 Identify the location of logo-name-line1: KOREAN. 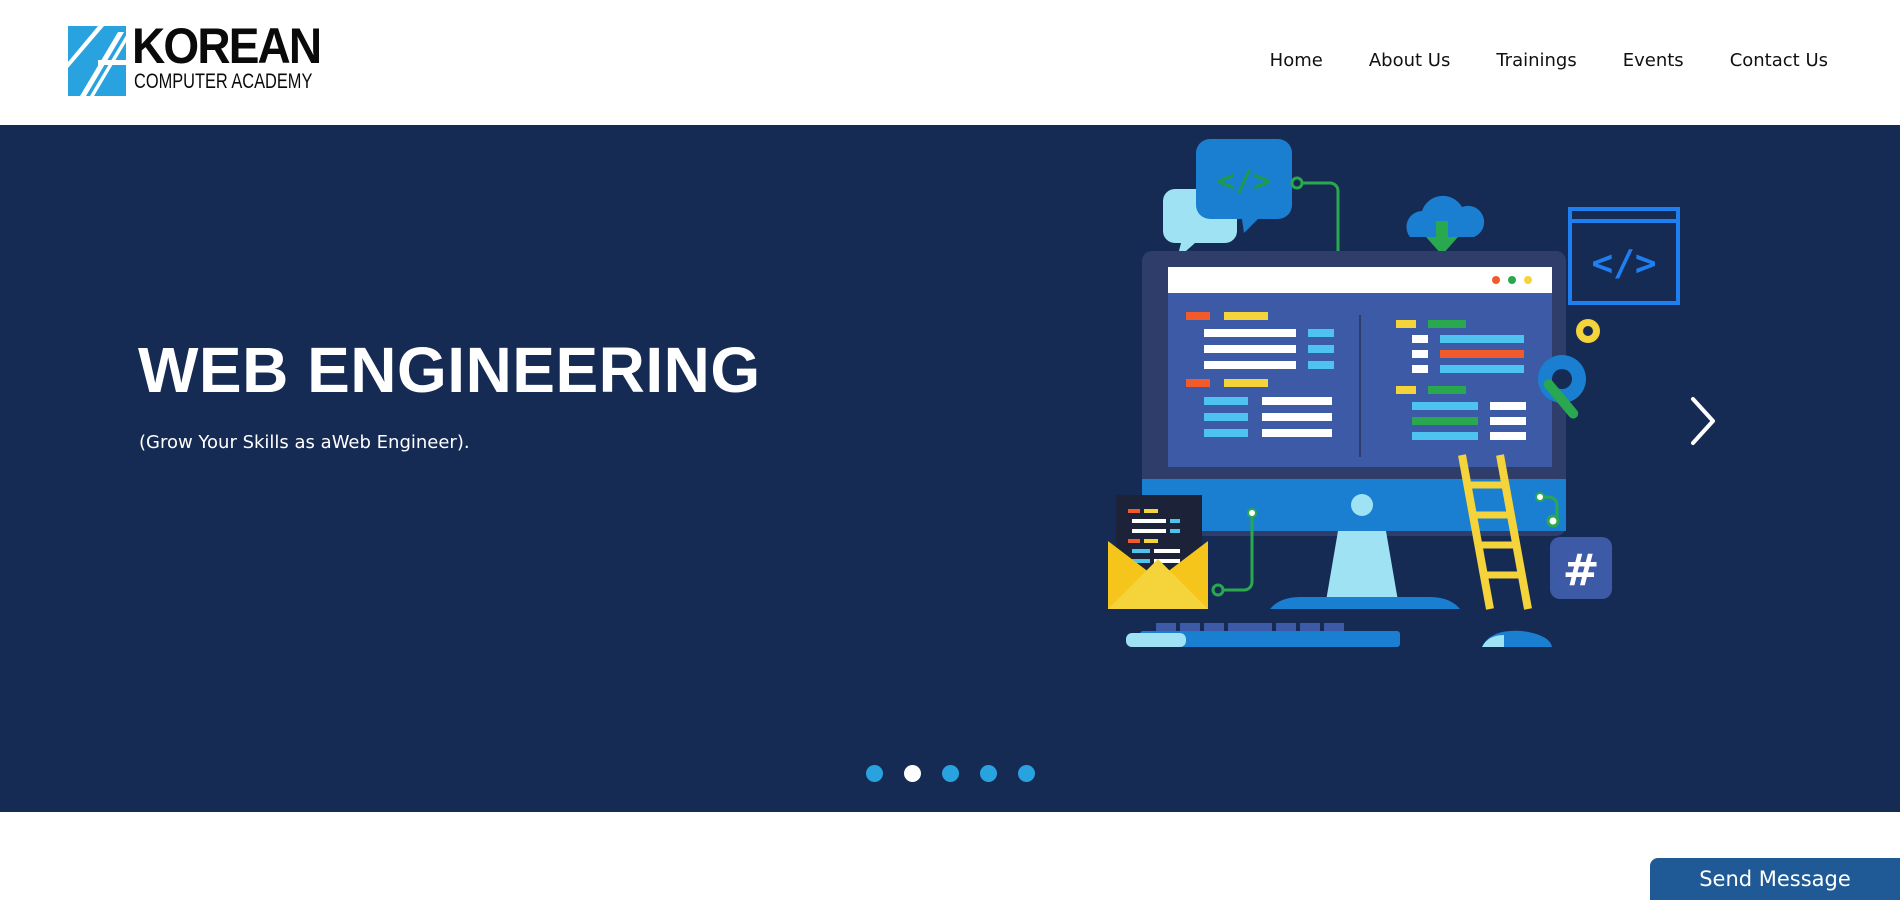
(227, 46).